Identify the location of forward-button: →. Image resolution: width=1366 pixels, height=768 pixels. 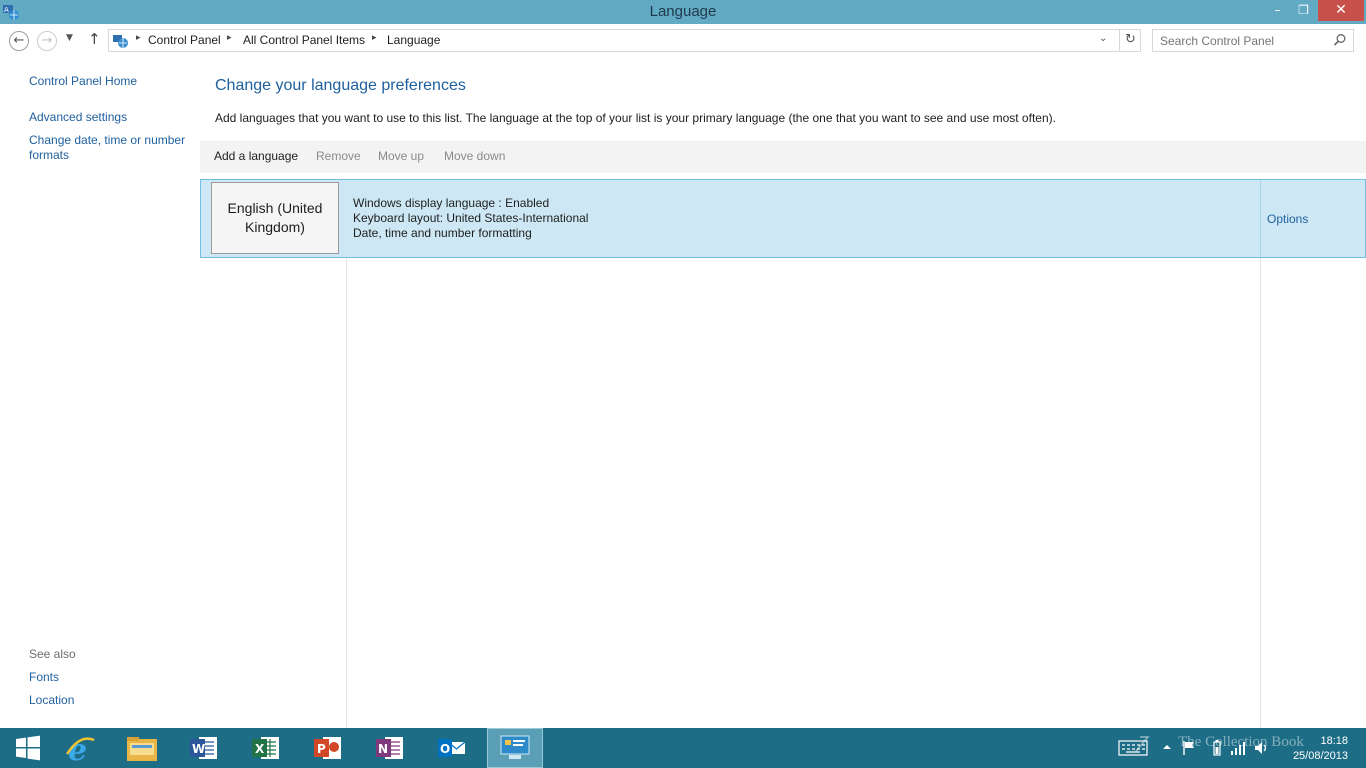
(47, 41).